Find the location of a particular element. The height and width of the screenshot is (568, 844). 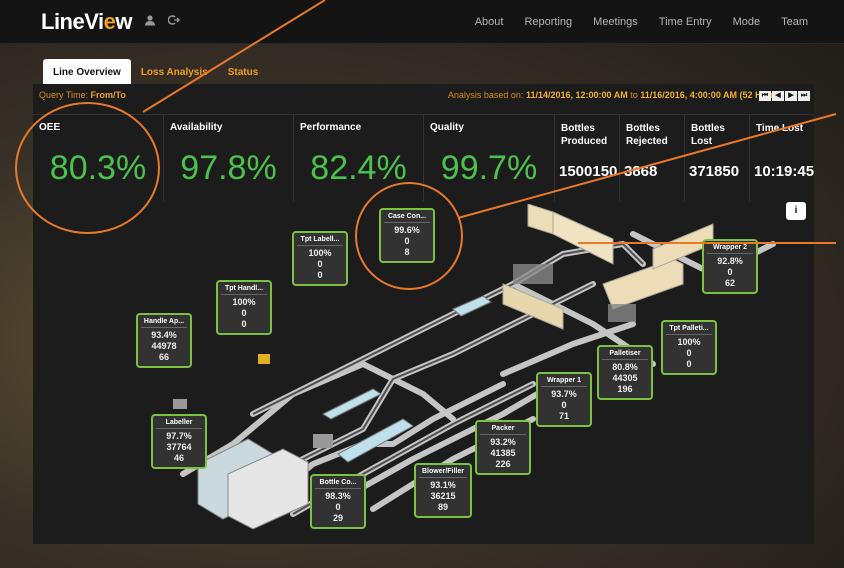

machine-card-handle-applicator: Handle Ap... 93.4% 44978 66 is located at coordinates (164, 340).